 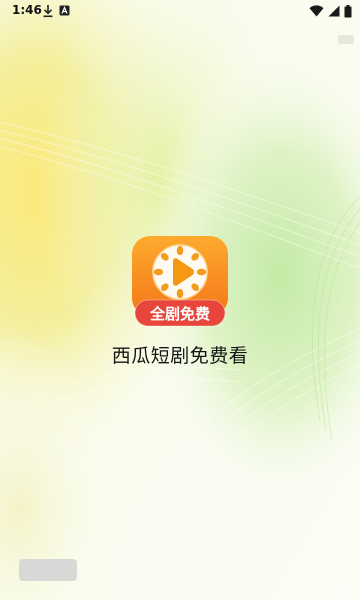 What do you see at coordinates (180, 11) in the screenshot?
I see `status-bar: 1:46` at bounding box center [180, 11].